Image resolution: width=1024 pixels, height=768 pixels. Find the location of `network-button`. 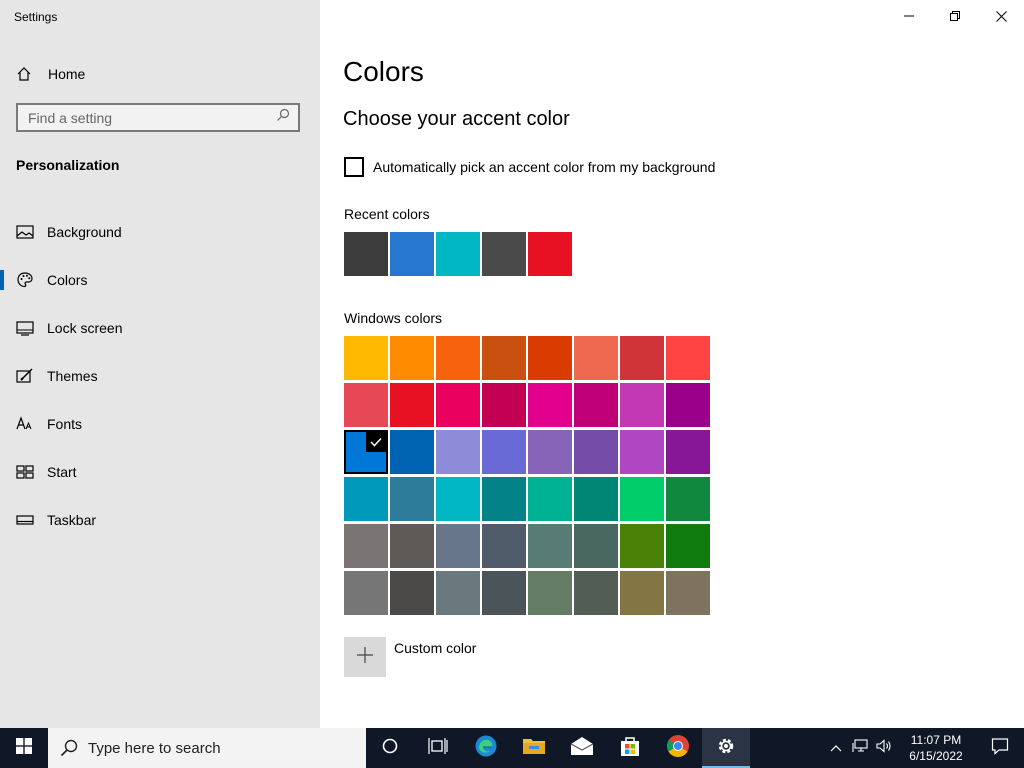

network-button is located at coordinates (860, 748).